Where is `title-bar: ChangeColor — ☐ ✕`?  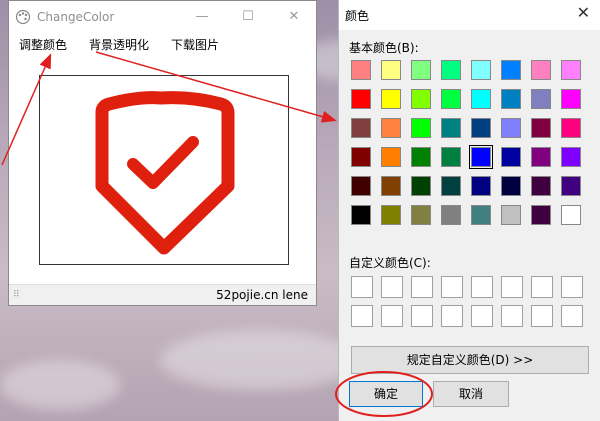 title-bar: ChangeColor — ☐ ✕ is located at coordinates (162, 17).